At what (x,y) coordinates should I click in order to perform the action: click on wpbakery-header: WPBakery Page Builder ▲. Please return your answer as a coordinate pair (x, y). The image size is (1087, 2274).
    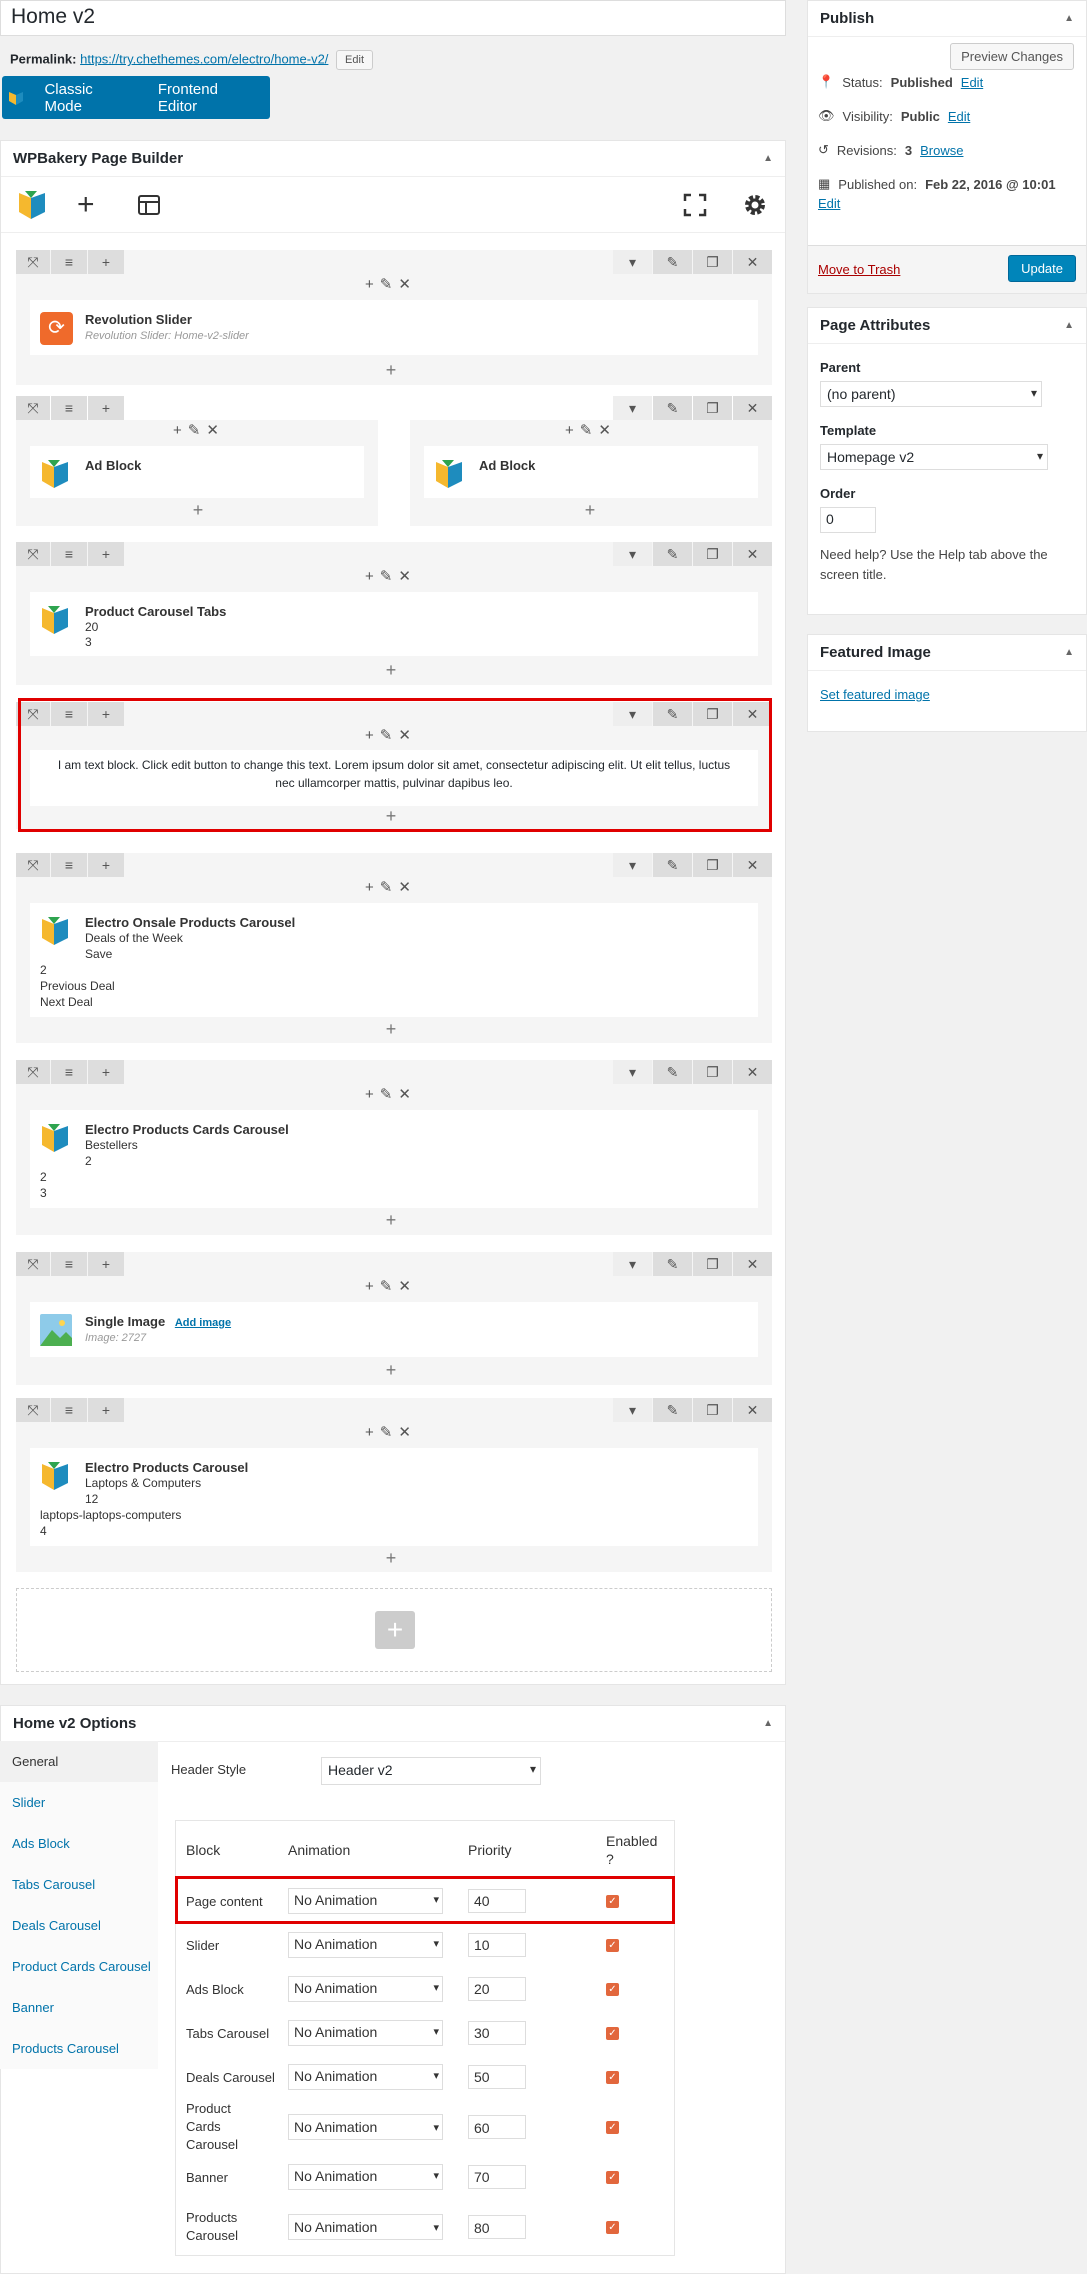
    Looking at the image, I should click on (393, 159).